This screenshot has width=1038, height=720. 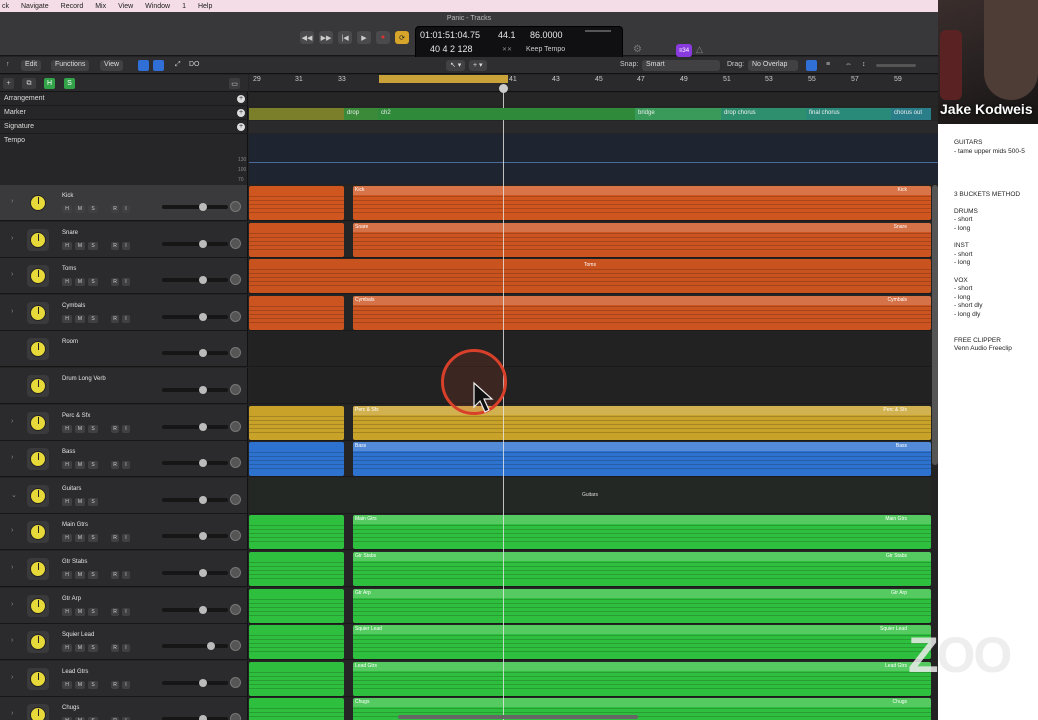 I want to click on track-lane: Bass Bass, so click(x=590, y=459).